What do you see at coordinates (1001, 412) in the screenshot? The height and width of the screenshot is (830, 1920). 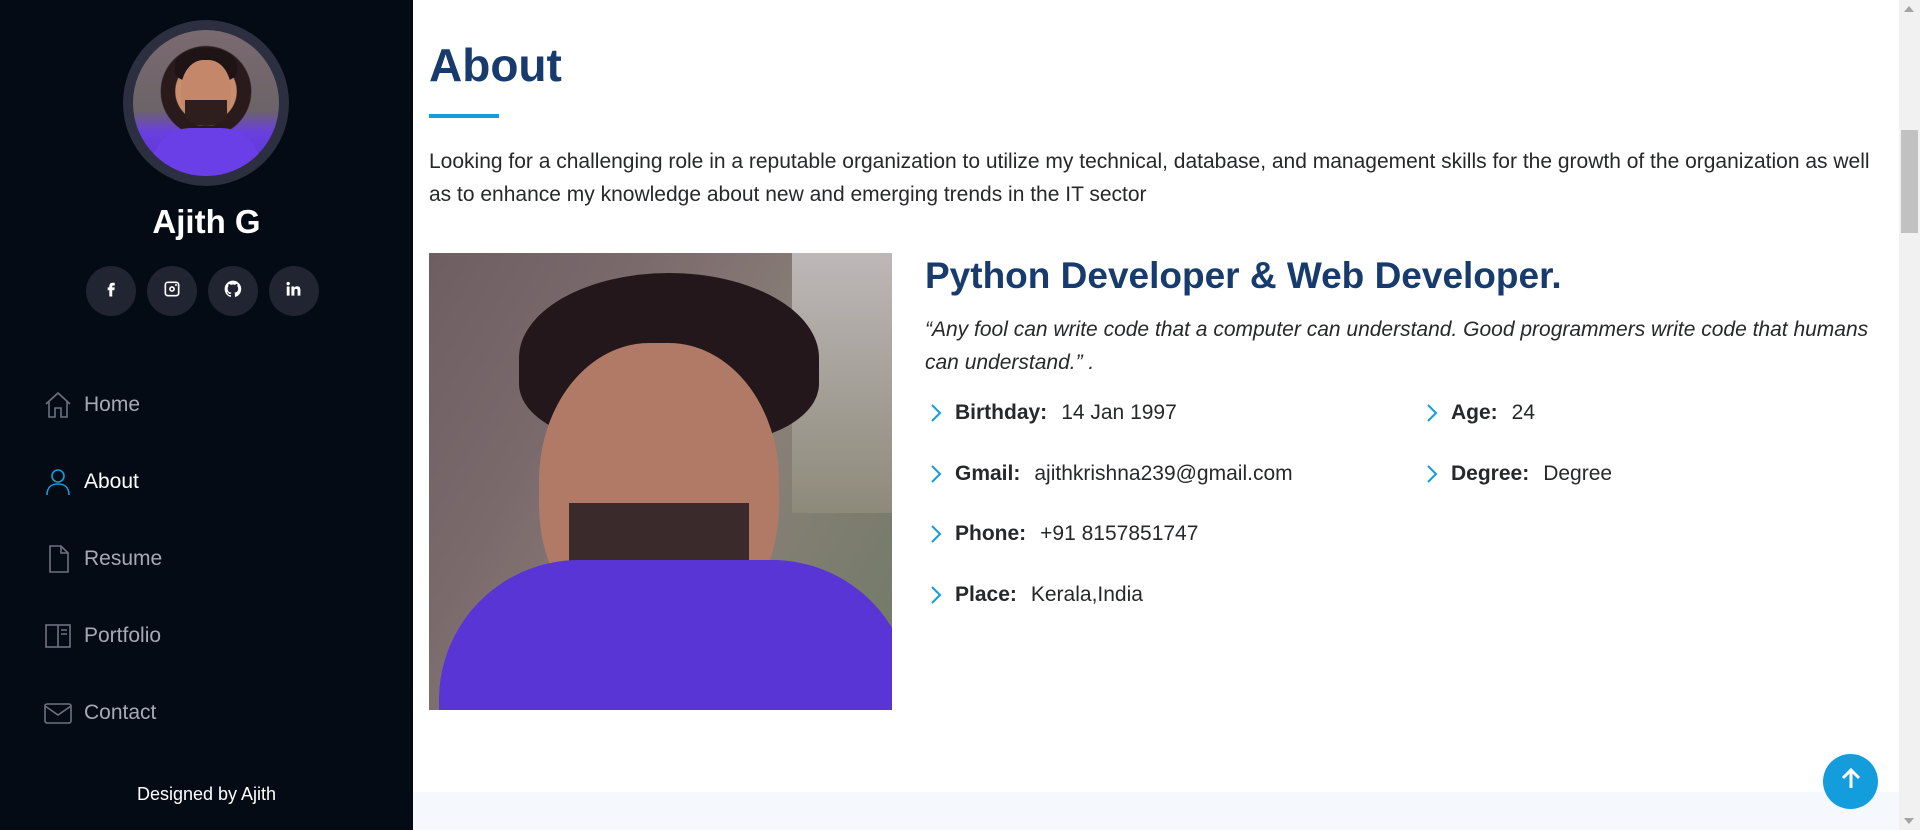 I see `fact-label: Birthday:` at bounding box center [1001, 412].